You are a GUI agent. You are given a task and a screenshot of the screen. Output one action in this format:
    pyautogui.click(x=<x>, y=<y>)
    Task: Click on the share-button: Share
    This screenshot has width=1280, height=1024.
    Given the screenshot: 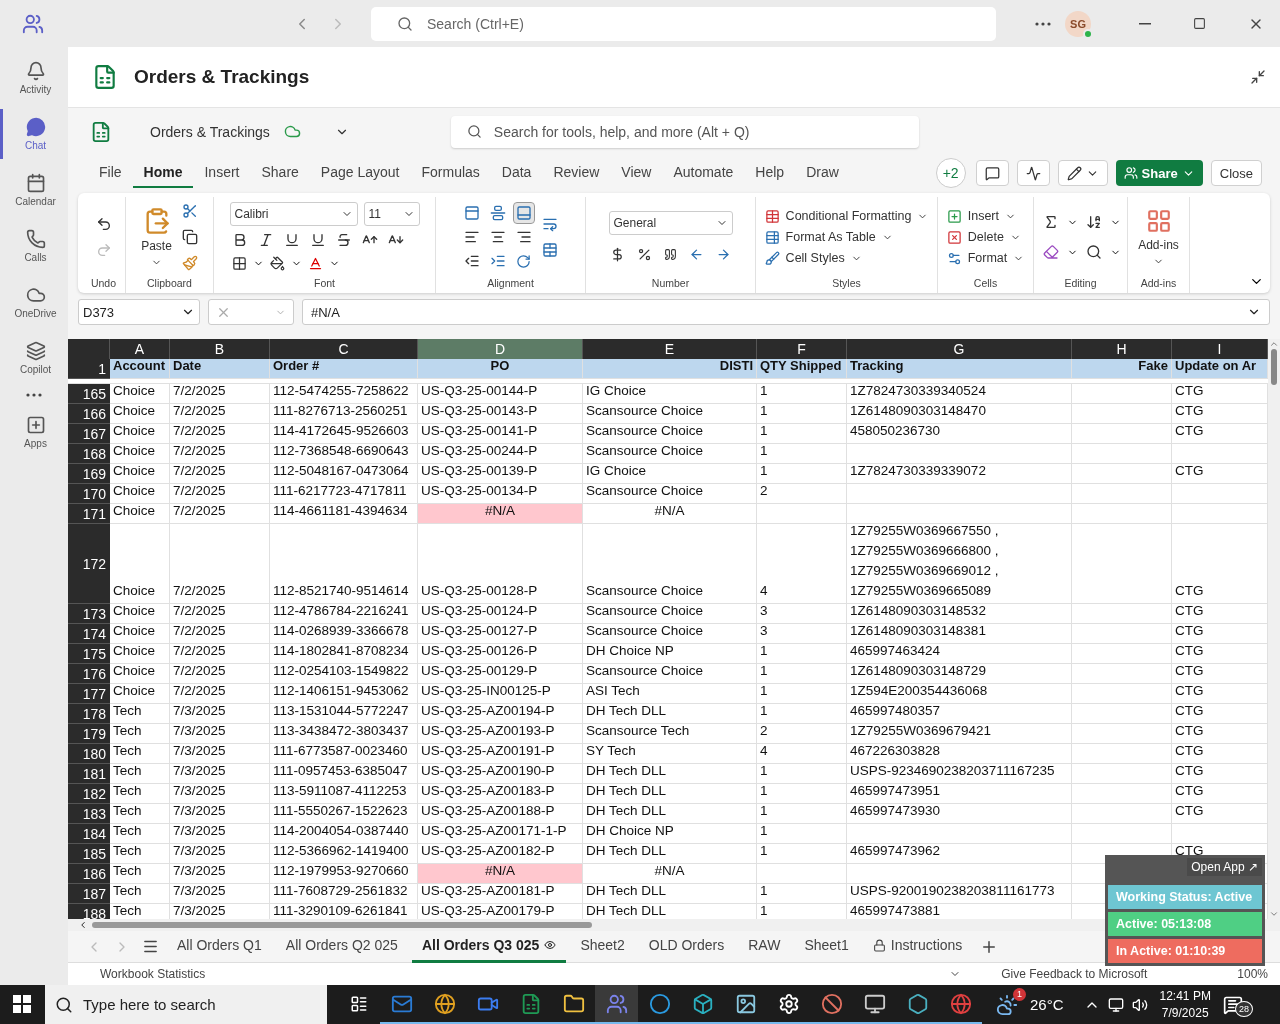 What is the action you would take?
    pyautogui.click(x=1159, y=173)
    